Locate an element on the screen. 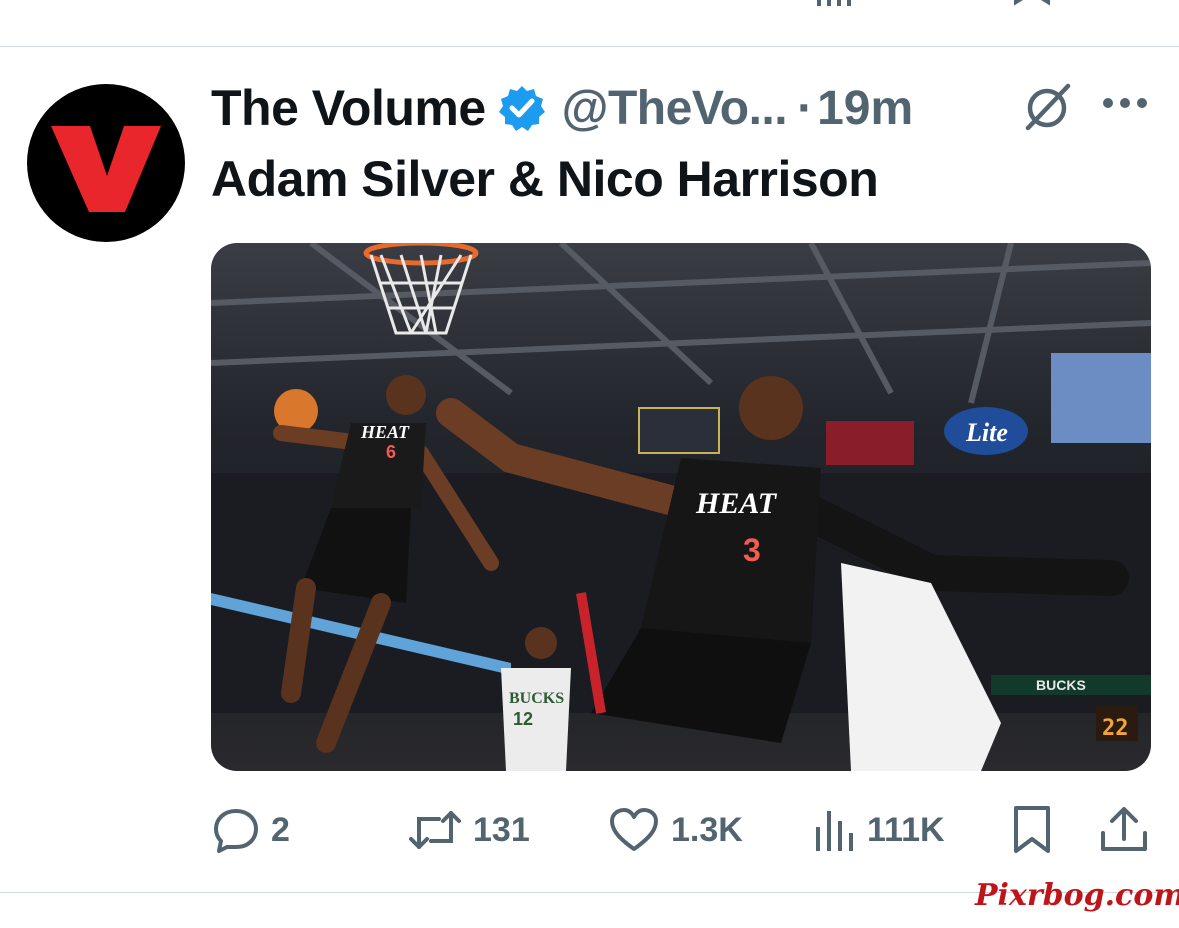  tweet-header: The Volume @TheVo... · 19m is located at coordinates (562, 108).